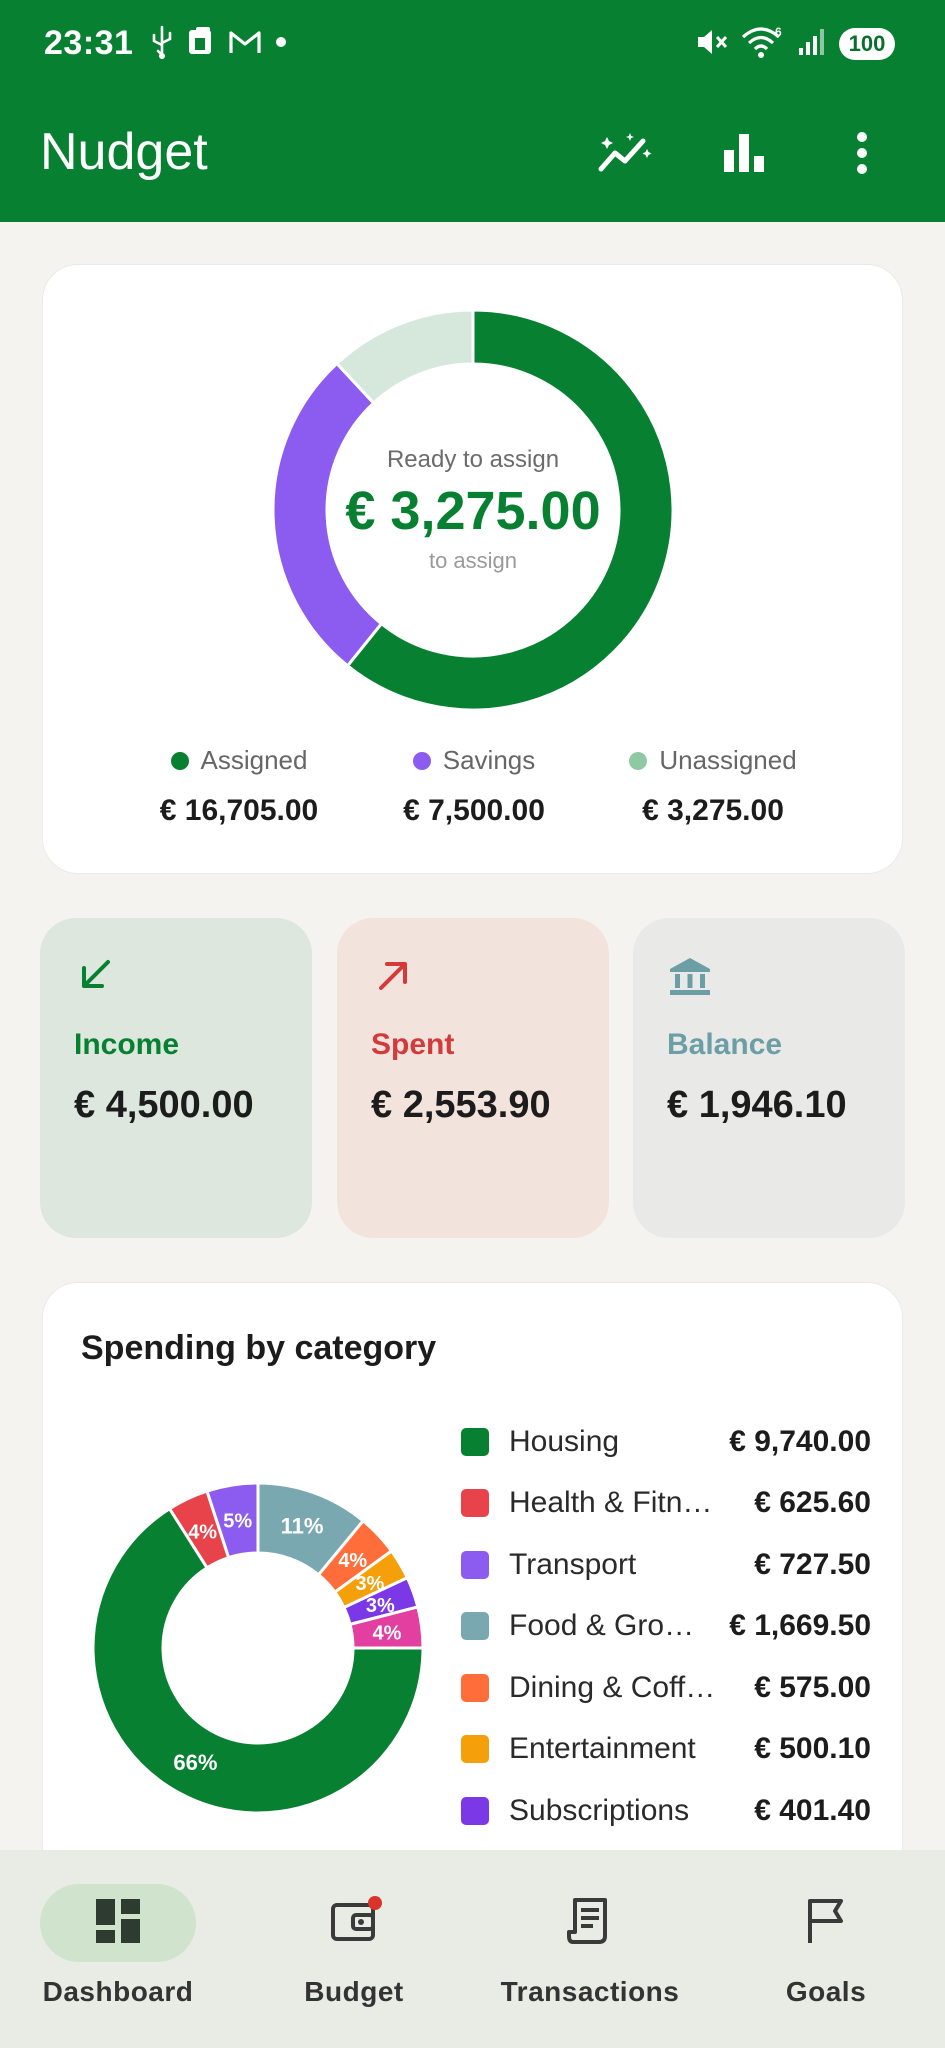 This screenshot has width=945, height=2048. What do you see at coordinates (590, 1959) in the screenshot?
I see `nav-transactions: Transactions` at bounding box center [590, 1959].